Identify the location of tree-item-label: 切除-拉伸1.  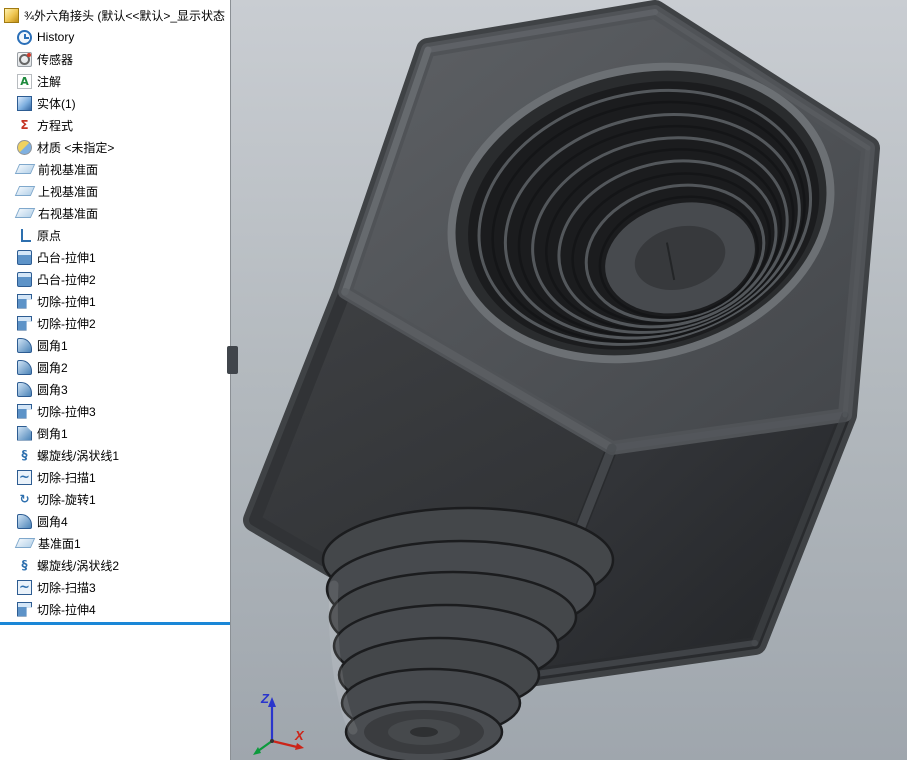
(66, 301).